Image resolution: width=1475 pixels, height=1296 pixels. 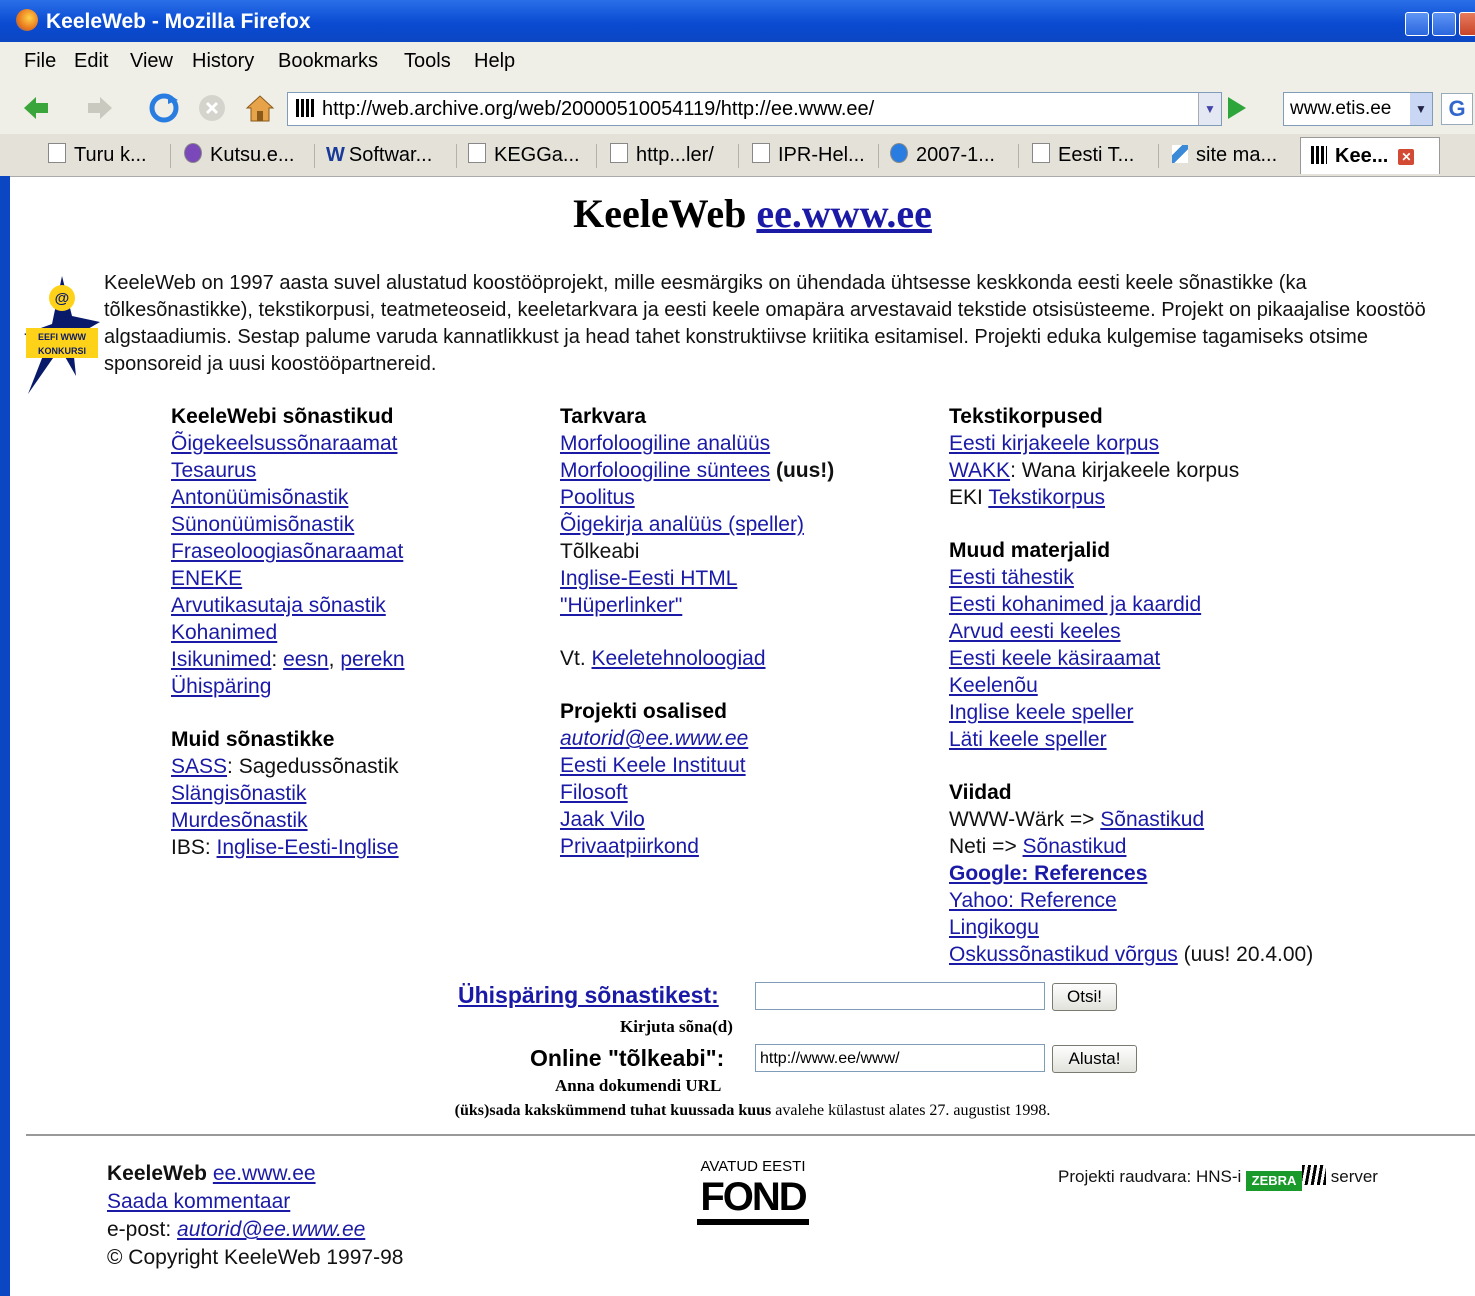 I want to click on translate-button: Alusta!, so click(x=1094, y=1059).